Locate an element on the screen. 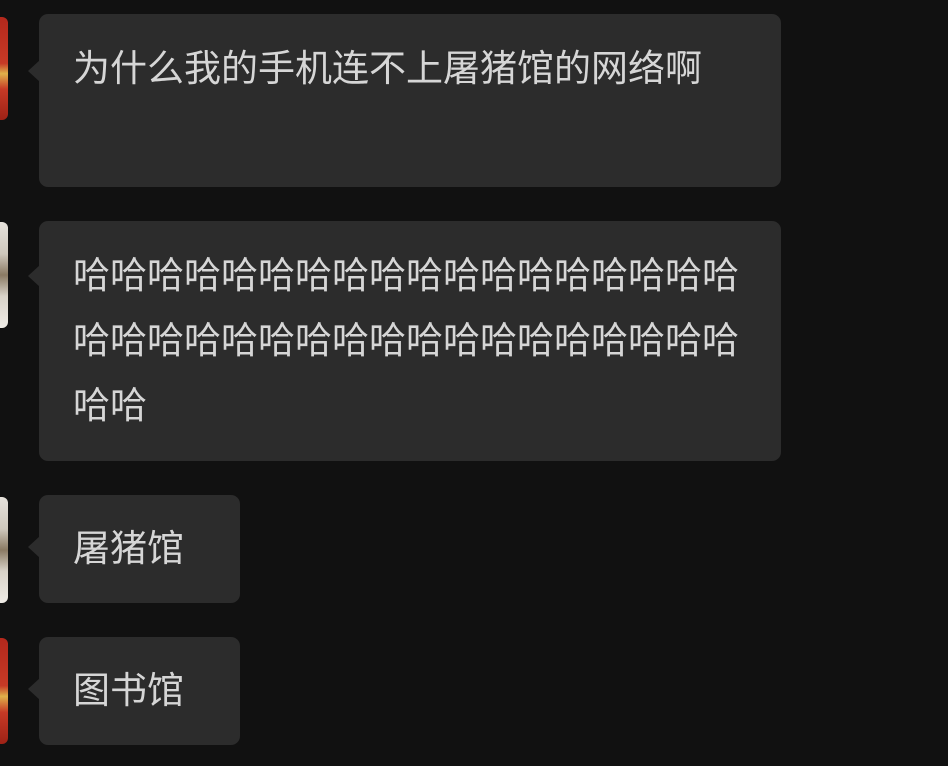 The width and height of the screenshot is (948, 766). message-bubble: 图书馆 is located at coordinates (134, 691).